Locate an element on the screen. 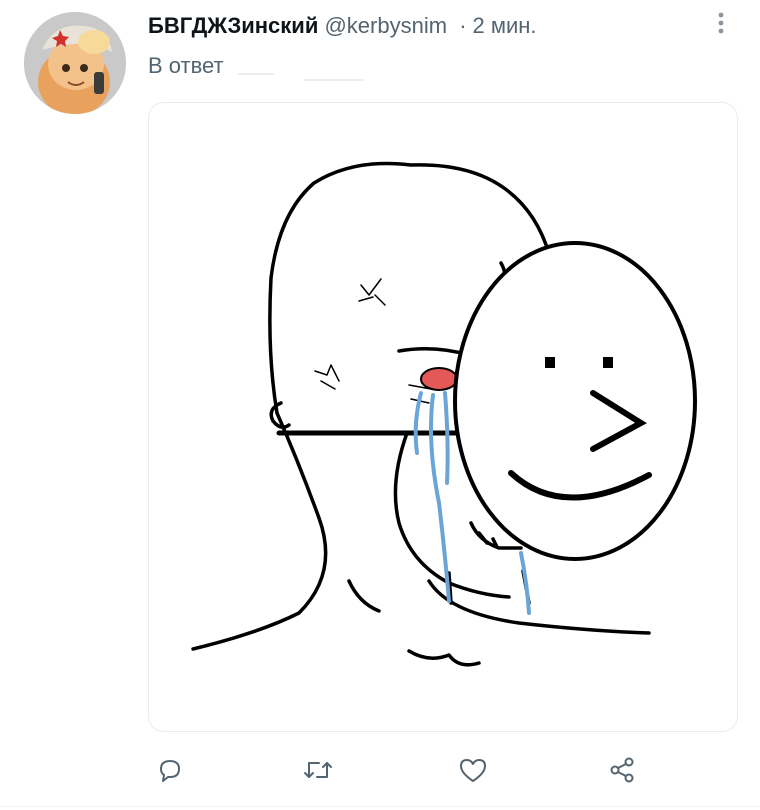  reply-label: В ответ is located at coordinates (186, 65).